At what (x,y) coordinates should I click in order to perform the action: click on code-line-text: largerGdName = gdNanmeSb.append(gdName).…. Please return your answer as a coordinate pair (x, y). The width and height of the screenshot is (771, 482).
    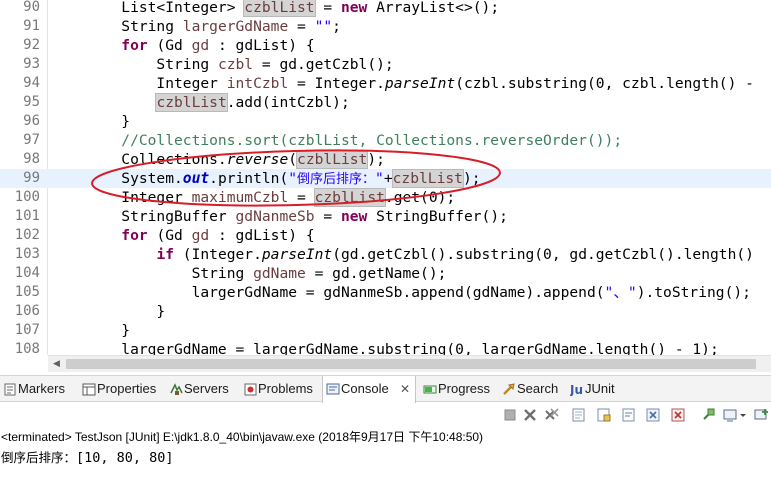
    Looking at the image, I should click on (401, 292).